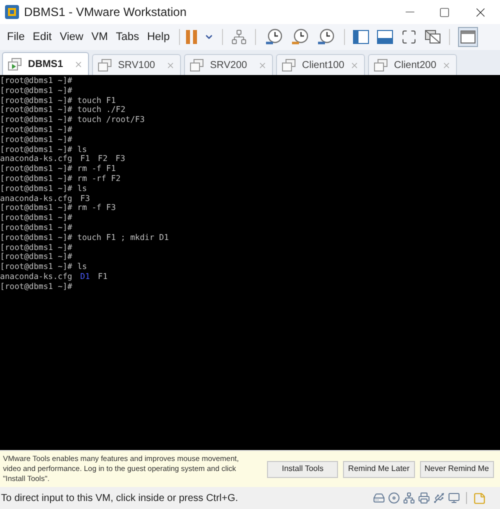  I want to click on tab-label: Client200, so click(415, 65).